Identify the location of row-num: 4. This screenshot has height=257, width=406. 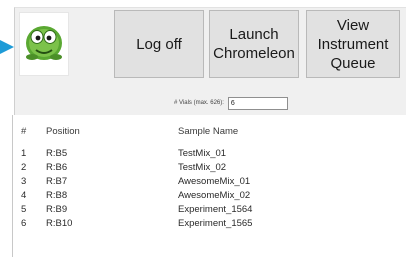
(24, 195).